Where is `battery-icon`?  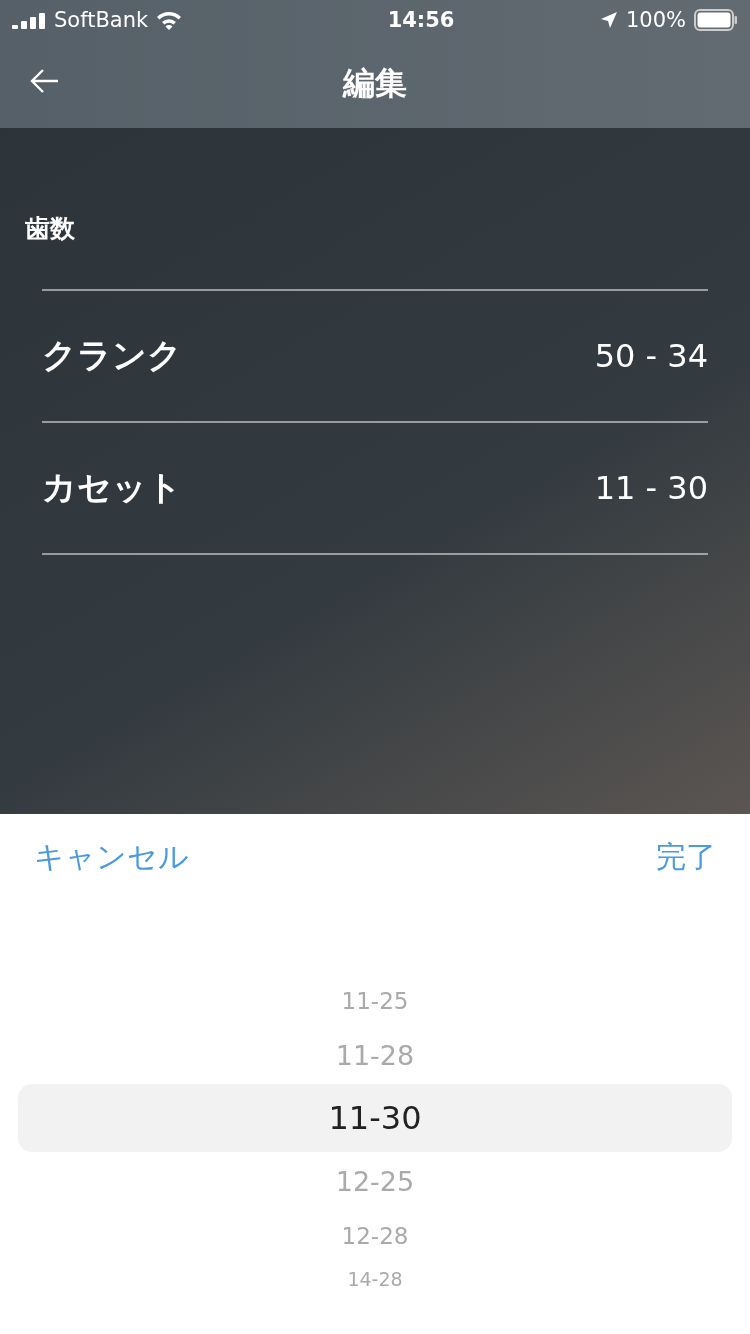
battery-icon is located at coordinates (716, 20).